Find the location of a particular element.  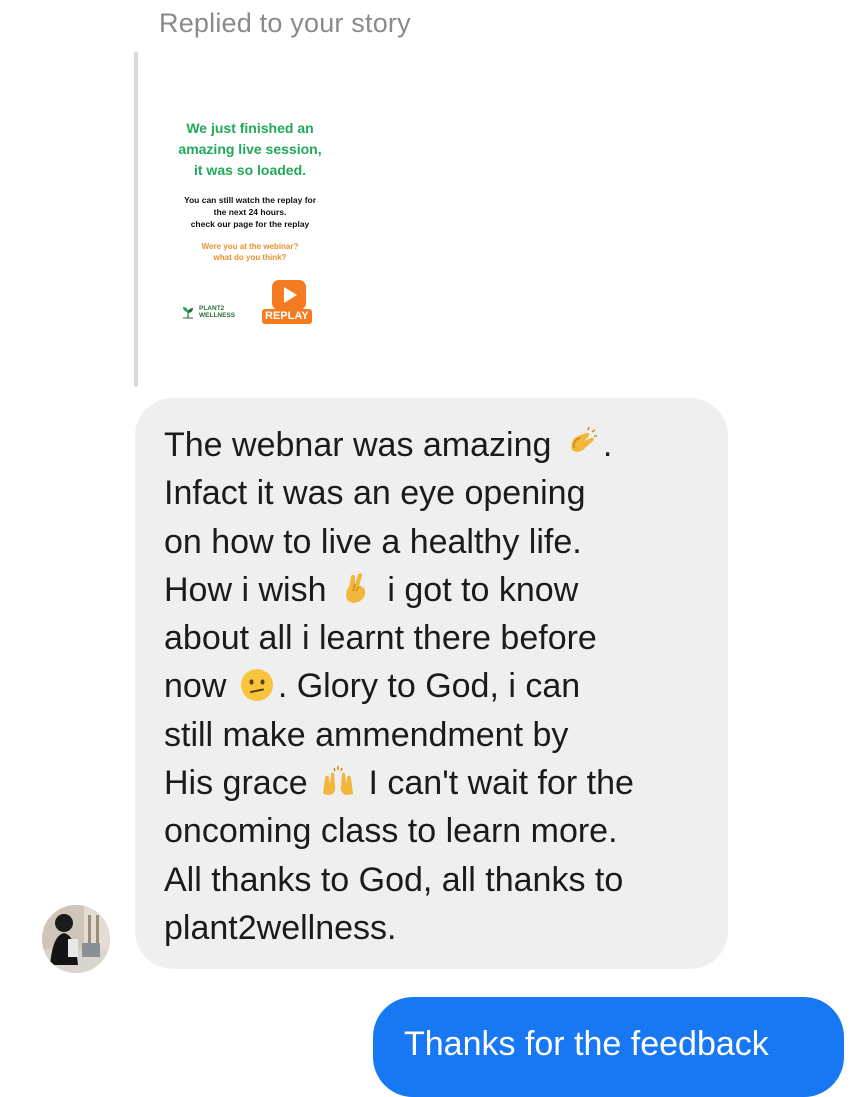

replay-badge: REPLAY is located at coordinates (287, 316).